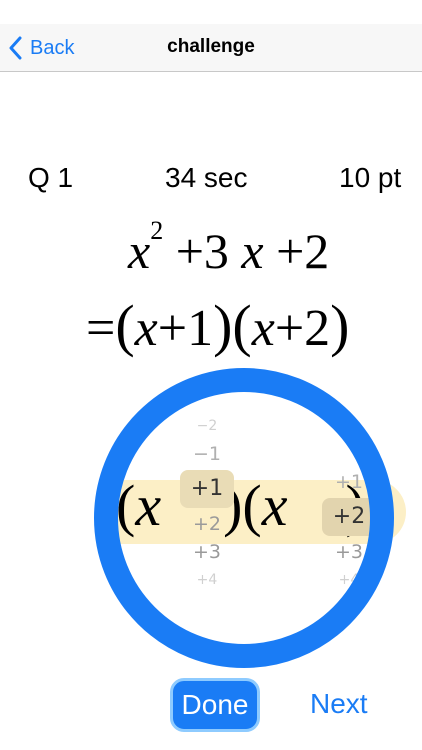  What do you see at coordinates (202, 251) in the screenshot?
I see `term-op1: +3` at bounding box center [202, 251].